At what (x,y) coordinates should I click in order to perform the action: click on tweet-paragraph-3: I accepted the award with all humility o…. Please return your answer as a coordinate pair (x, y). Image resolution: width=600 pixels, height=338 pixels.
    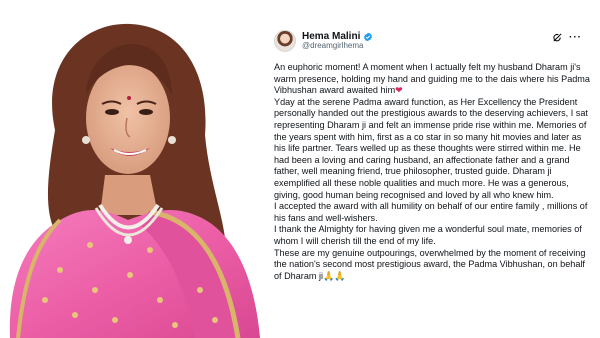
    Looking at the image, I should click on (431, 212).